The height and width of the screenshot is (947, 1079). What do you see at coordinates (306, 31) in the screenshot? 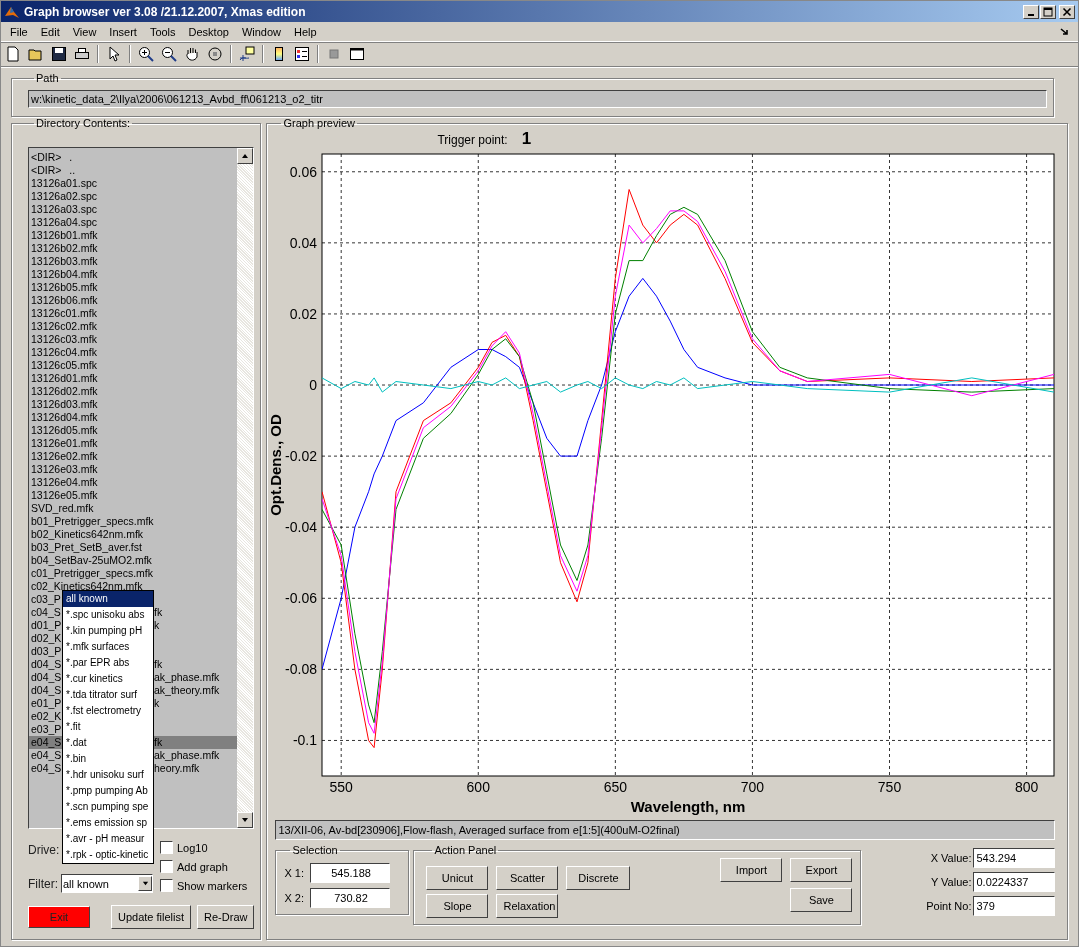
I see `menu-item: Help` at bounding box center [306, 31].